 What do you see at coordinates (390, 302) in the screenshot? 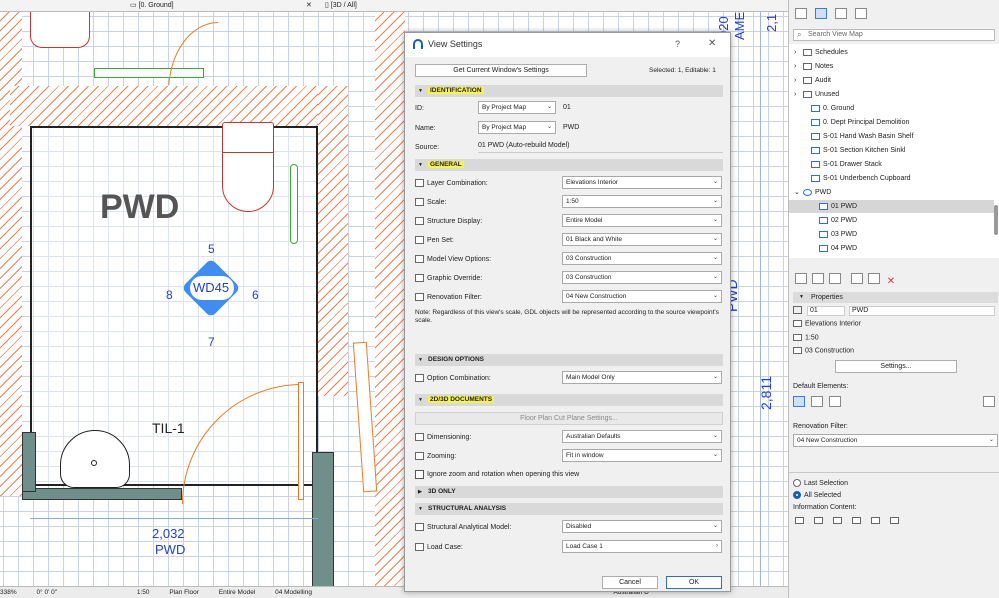
I see `wall-hatch-far-right` at bounding box center [390, 302].